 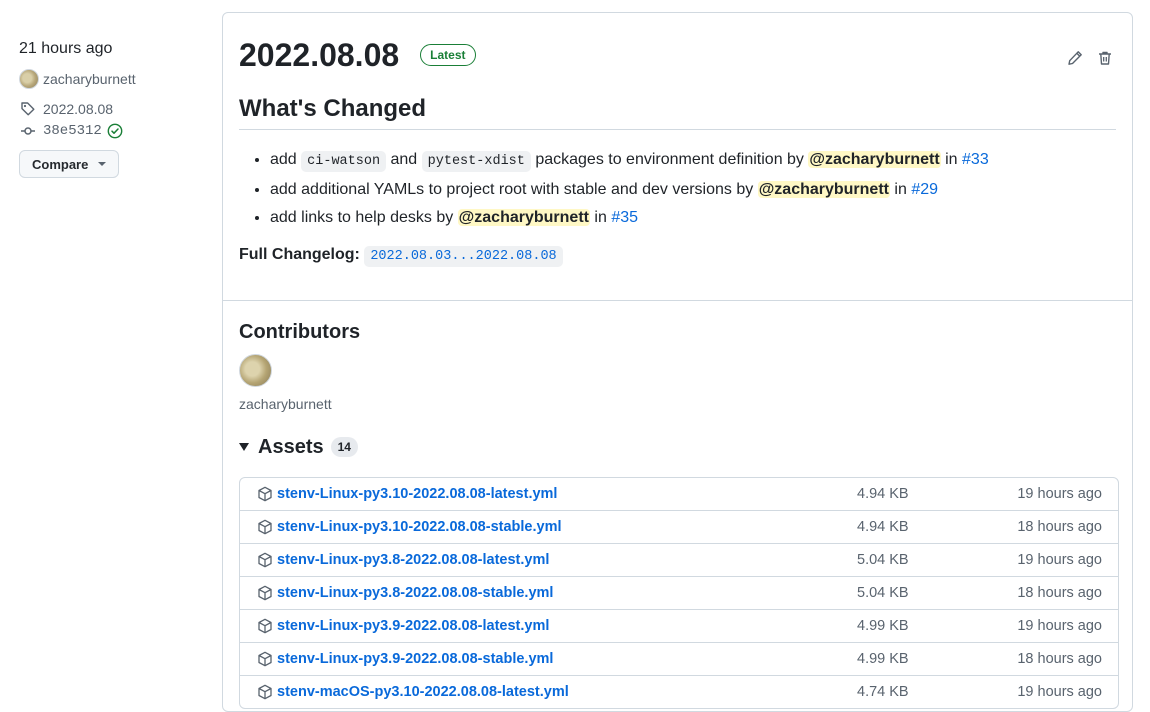 What do you see at coordinates (291, 447) in the screenshot?
I see `assets-heading: Assets` at bounding box center [291, 447].